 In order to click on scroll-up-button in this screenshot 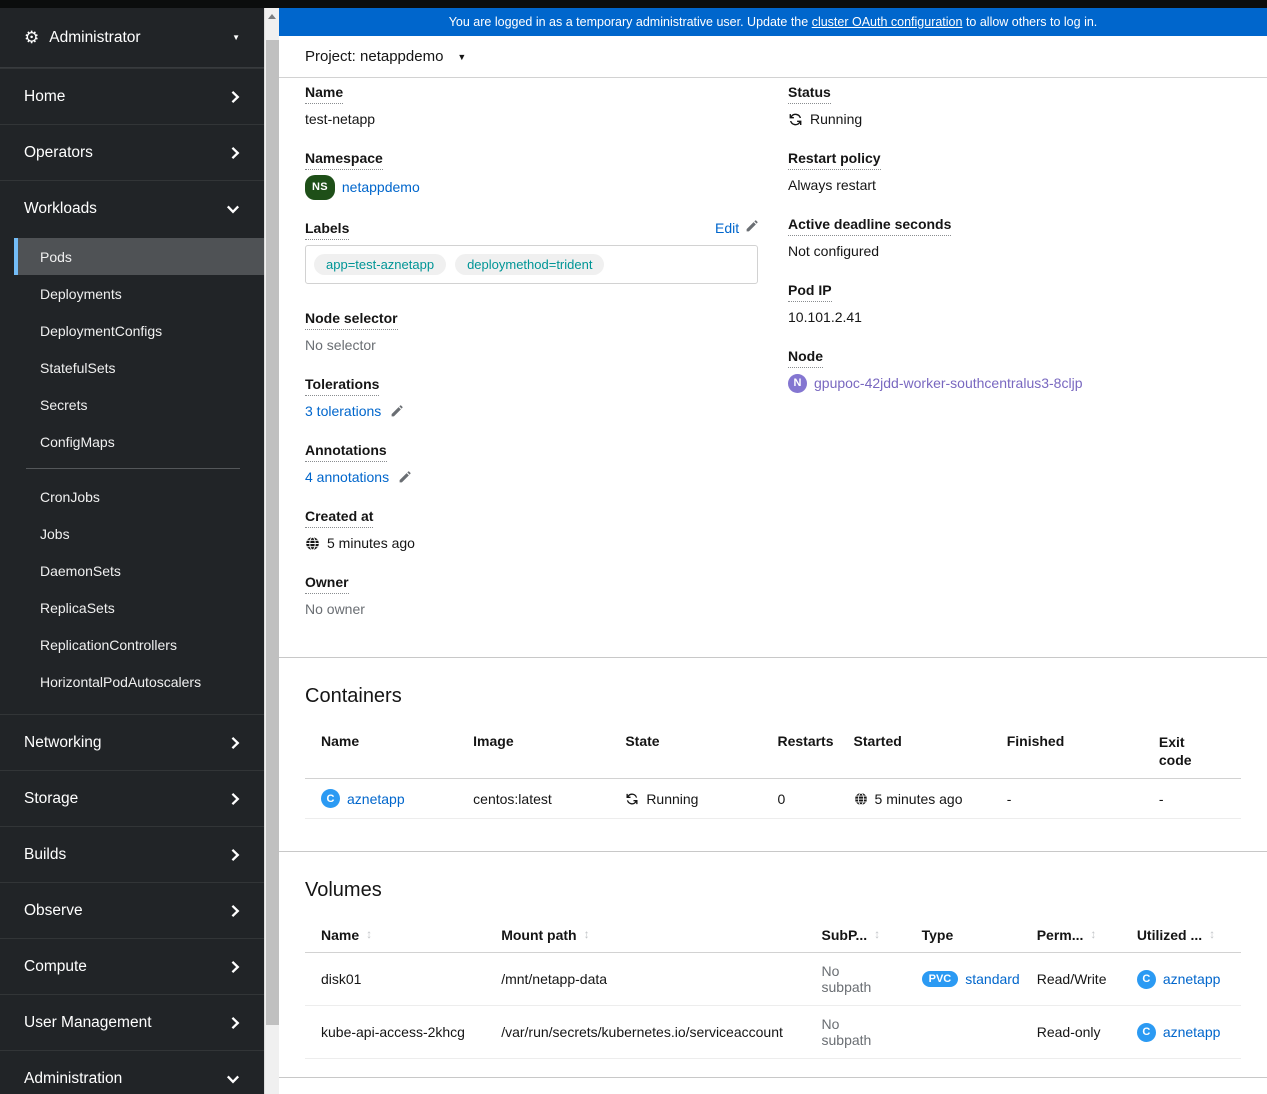, I will do `click(272, 16)`.